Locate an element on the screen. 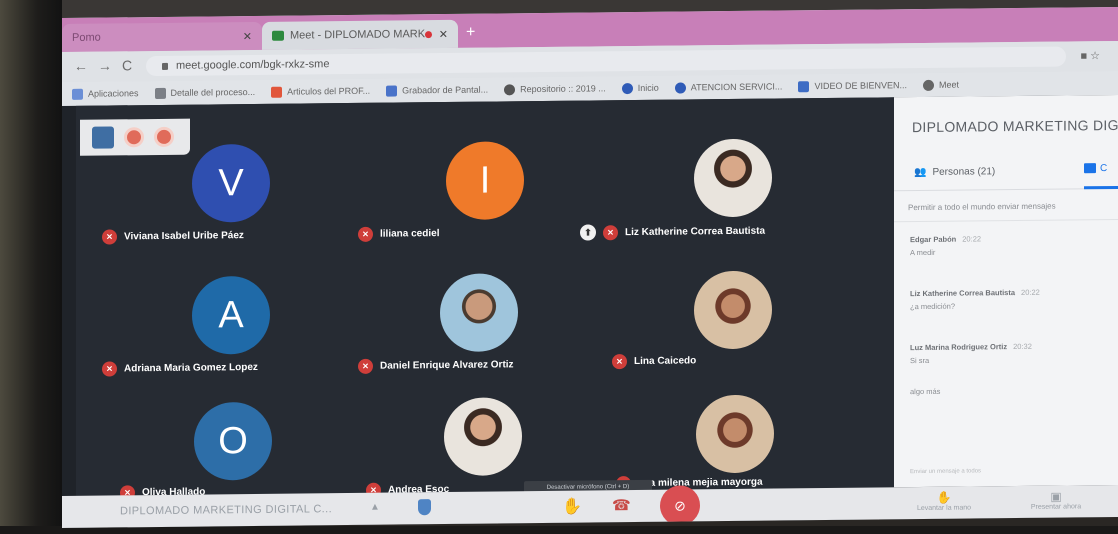 This screenshot has height=534, width=1118. message-text: algo más is located at coordinates (925, 391).